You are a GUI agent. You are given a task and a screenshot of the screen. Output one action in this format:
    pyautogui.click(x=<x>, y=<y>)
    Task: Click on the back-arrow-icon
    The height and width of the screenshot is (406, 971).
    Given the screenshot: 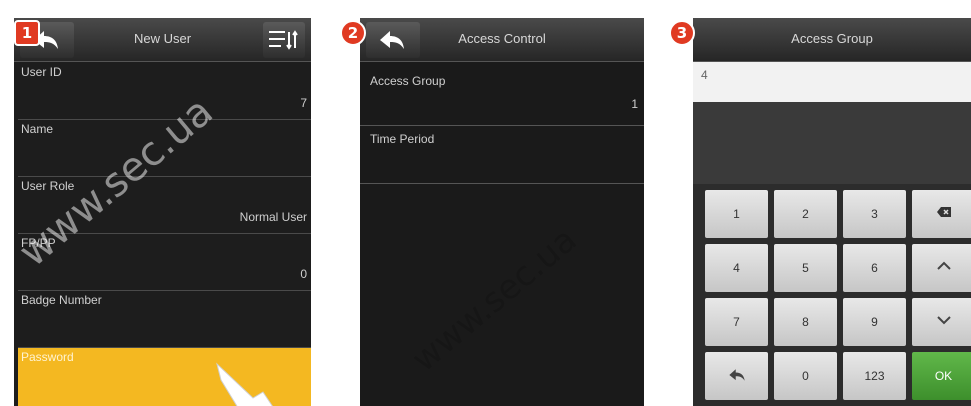 What is the action you would take?
    pyautogui.click(x=736, y=375)
    